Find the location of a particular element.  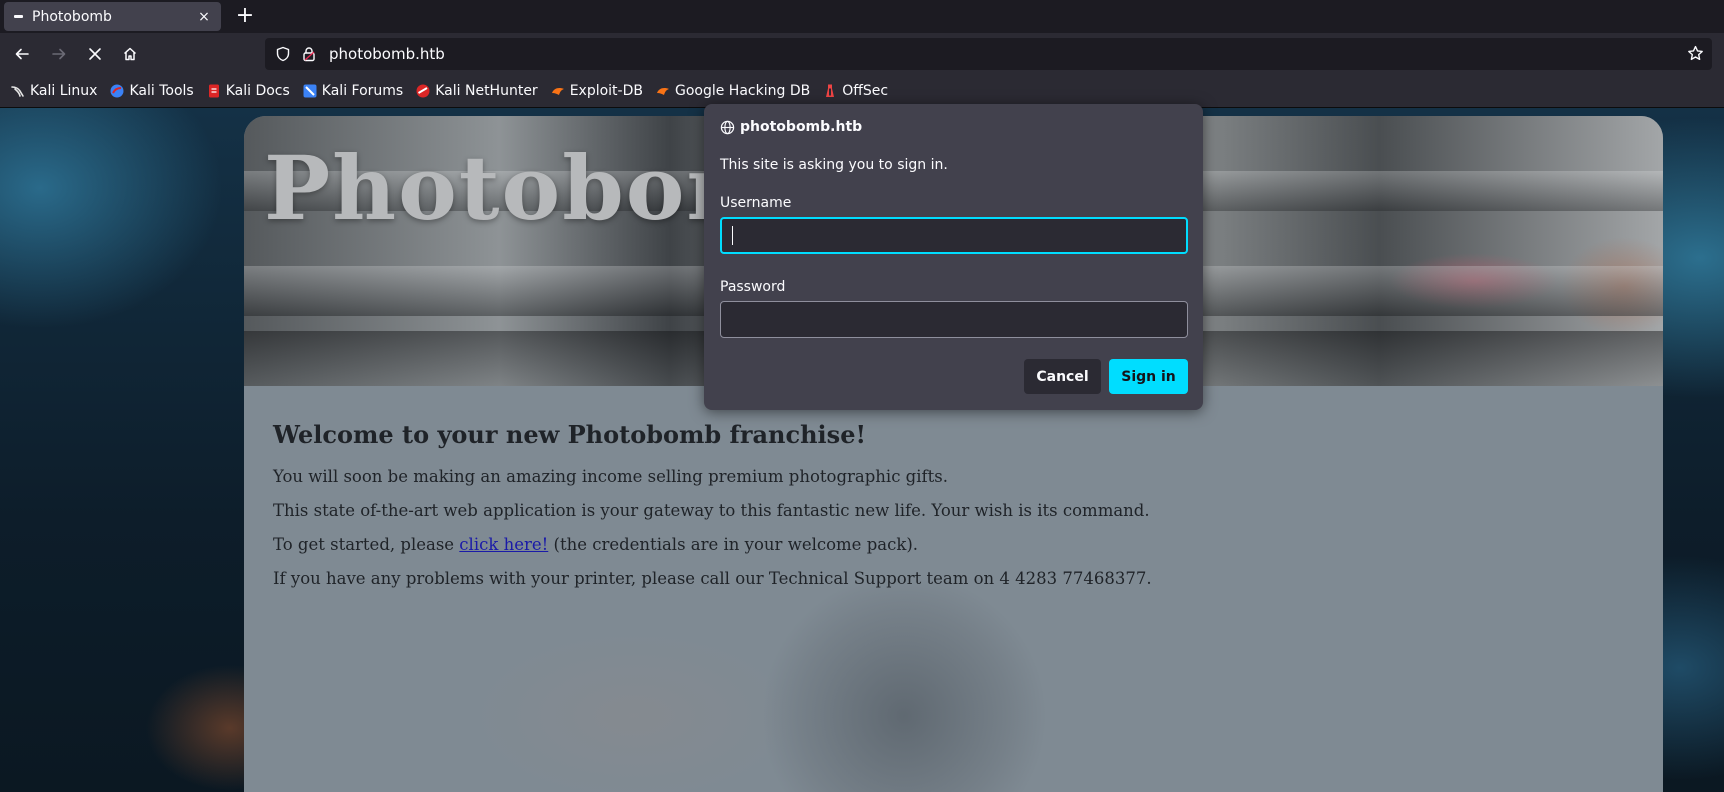

home-icon is located at coordinates (130, 54).